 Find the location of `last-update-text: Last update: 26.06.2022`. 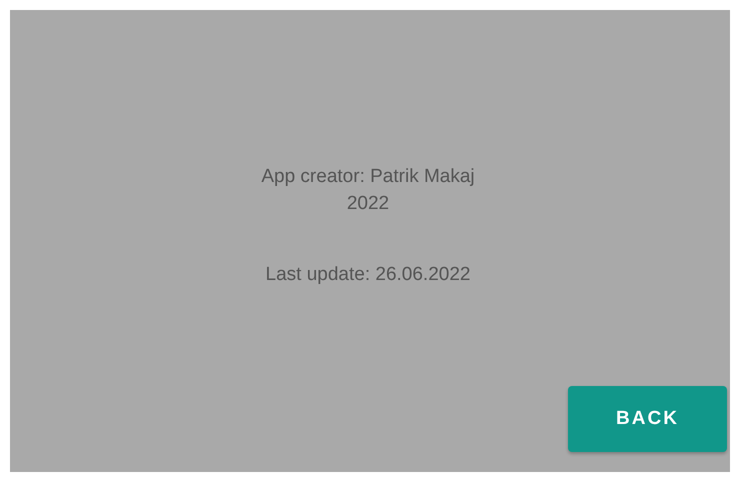

last-update-text: Last update: 26.06.2022 is located at coordinates (369, 275).